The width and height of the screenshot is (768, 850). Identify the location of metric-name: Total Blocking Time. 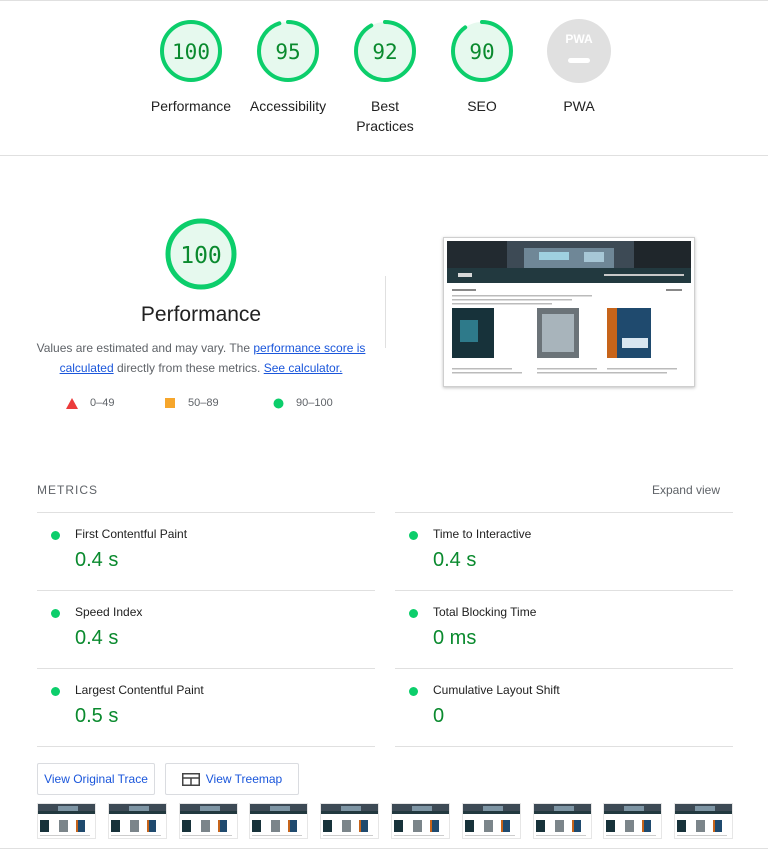
(485, 612).